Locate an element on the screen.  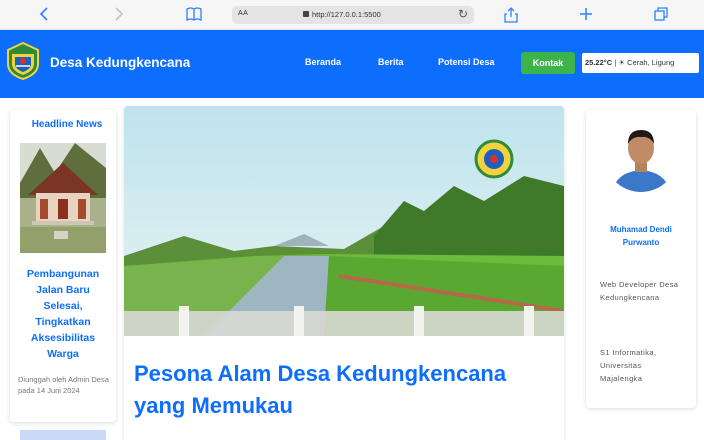
site-brand: Desa Kedungkencana is located at coordinates (120, 62).